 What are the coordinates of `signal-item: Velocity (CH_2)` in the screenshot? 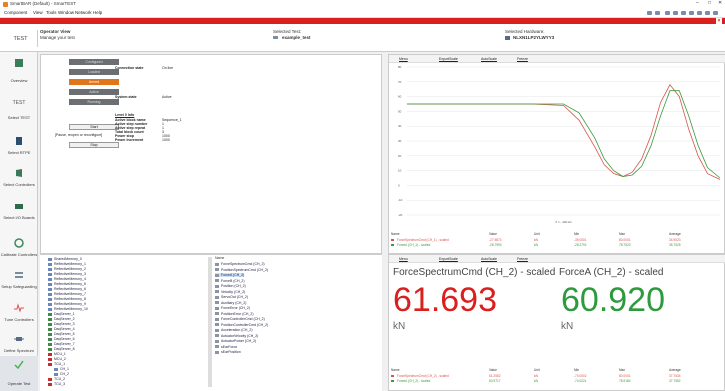 It's located at (230, 292).